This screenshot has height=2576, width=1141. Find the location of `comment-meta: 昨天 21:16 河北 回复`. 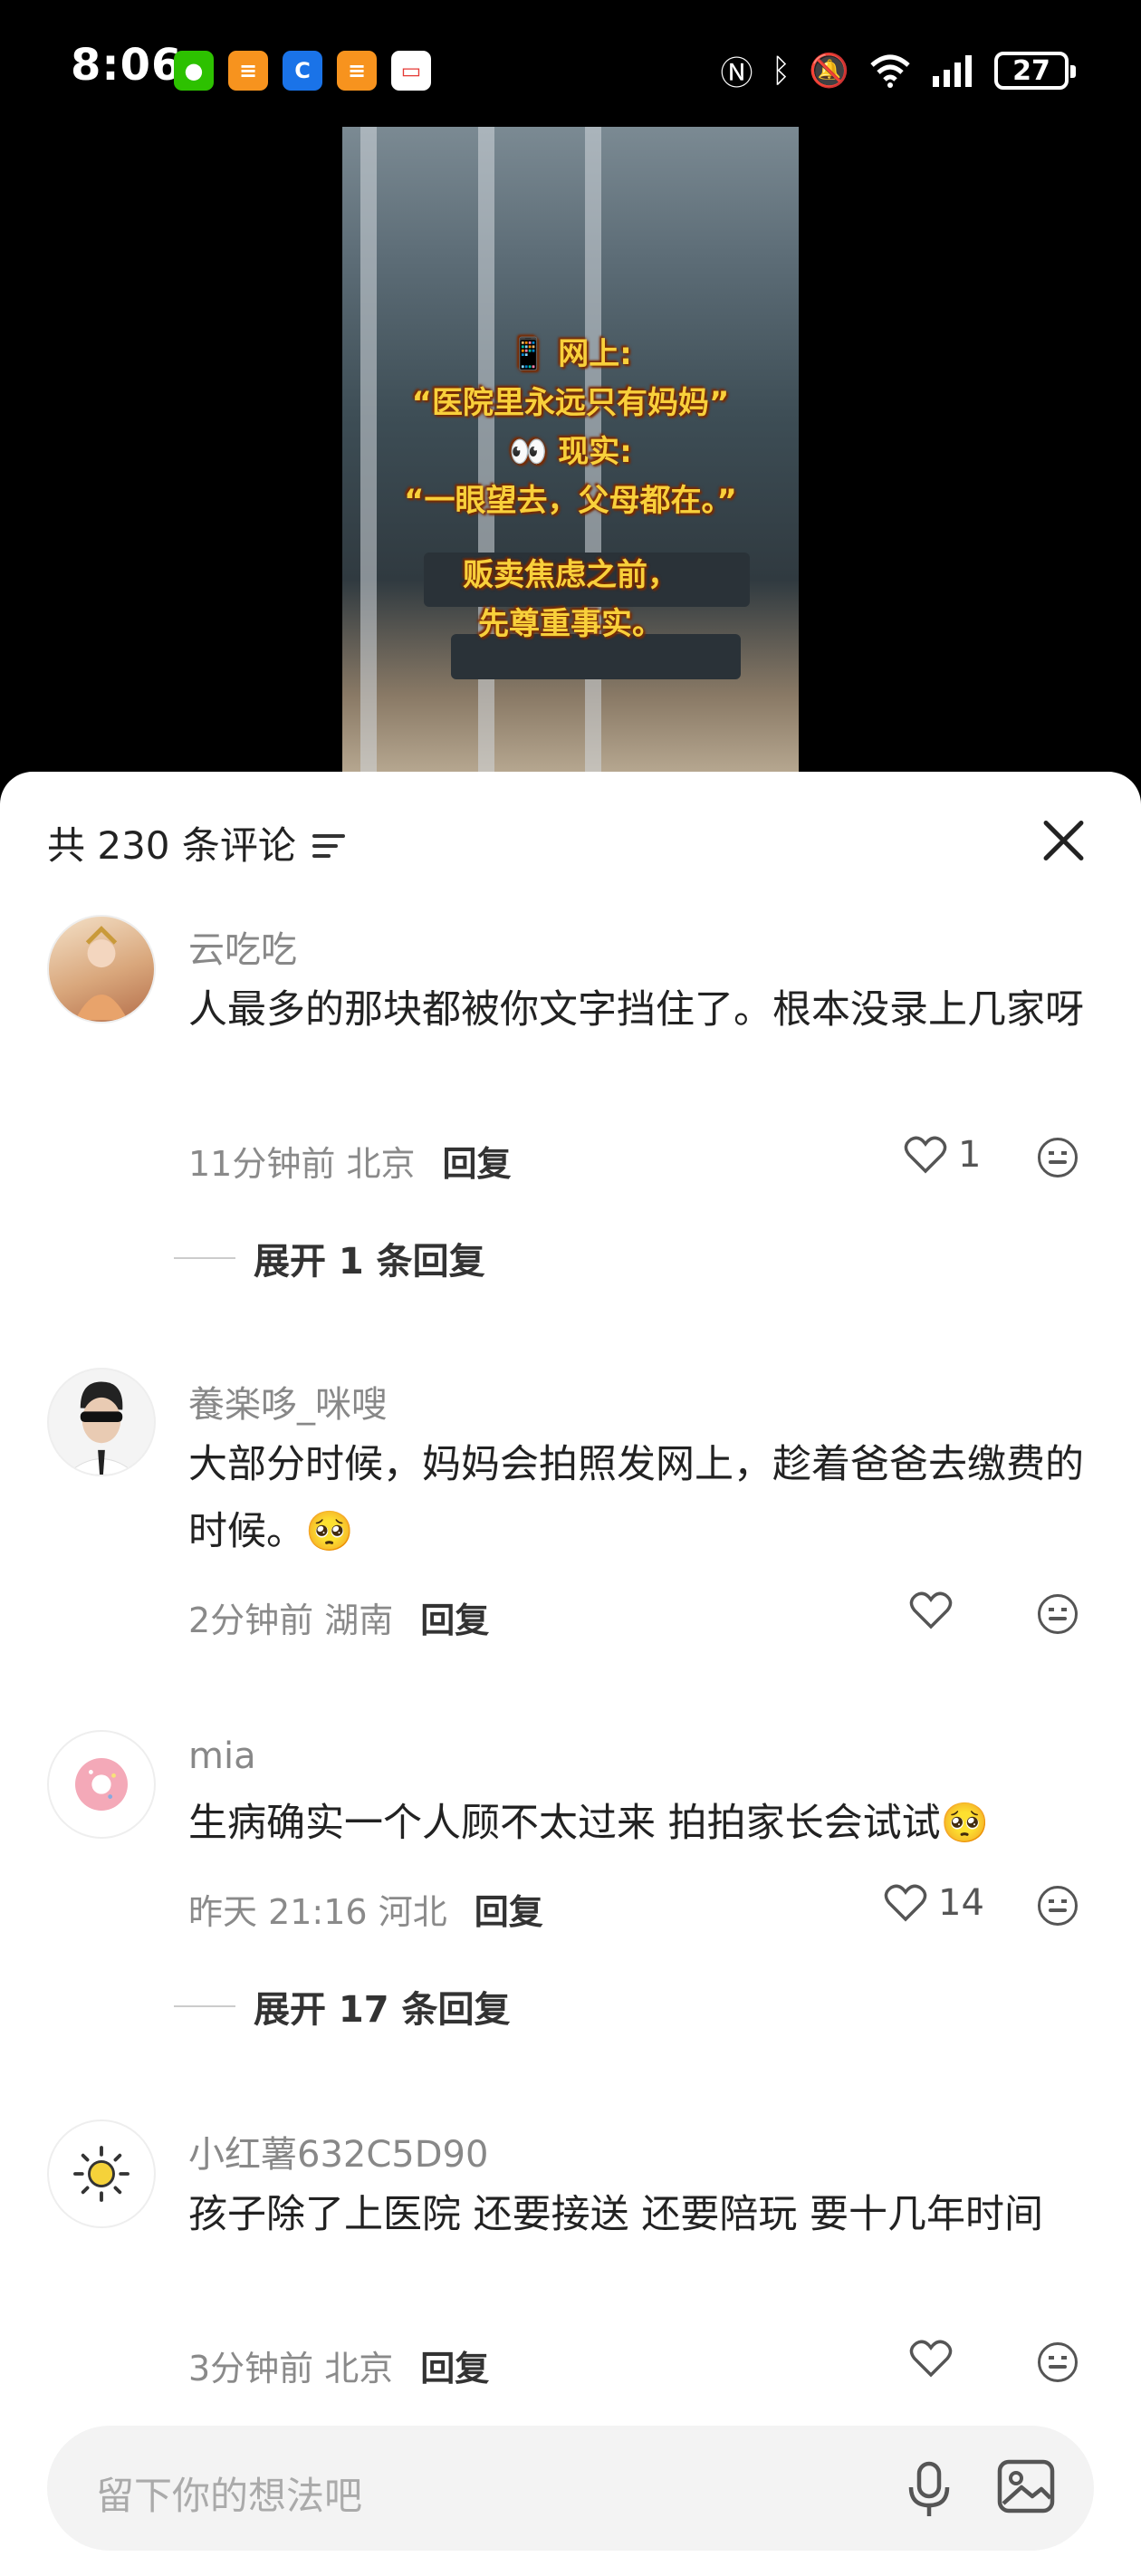

comment-meta: 昨天 21:16 河北 回复 is located at coordinates (366, 1909).